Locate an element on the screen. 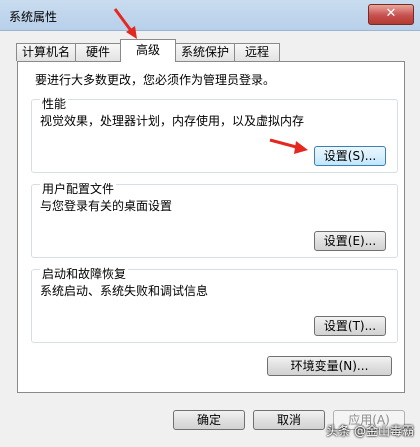 This screenshot has width=420, height=447. cancel-button: 取消 is located at coordinates (289, 420).